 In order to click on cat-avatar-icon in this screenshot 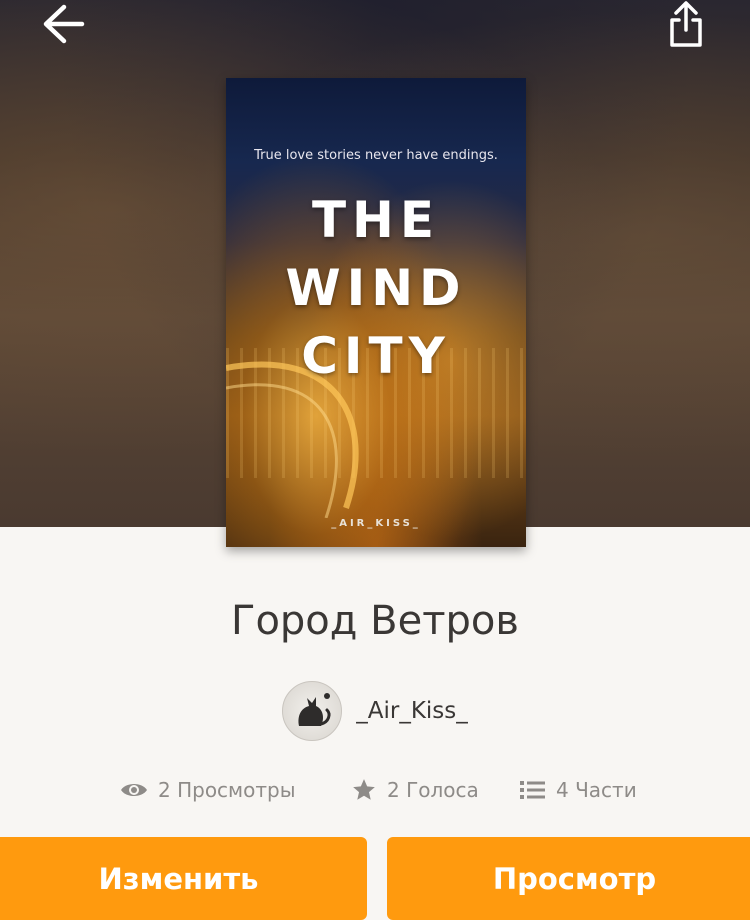, I will do `click(314, 709)`.